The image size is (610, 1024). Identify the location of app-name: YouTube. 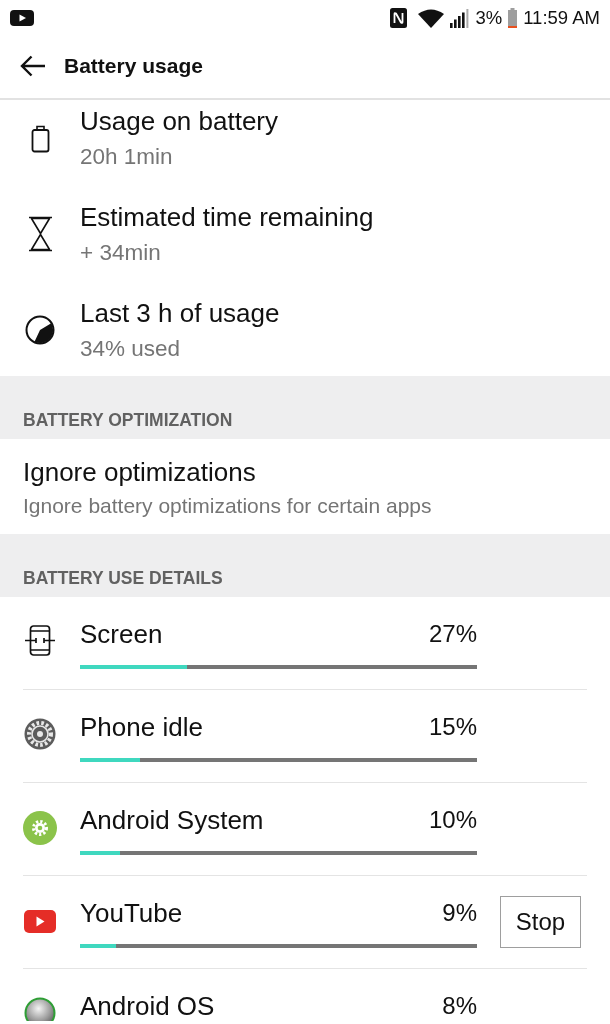
(131, 913).